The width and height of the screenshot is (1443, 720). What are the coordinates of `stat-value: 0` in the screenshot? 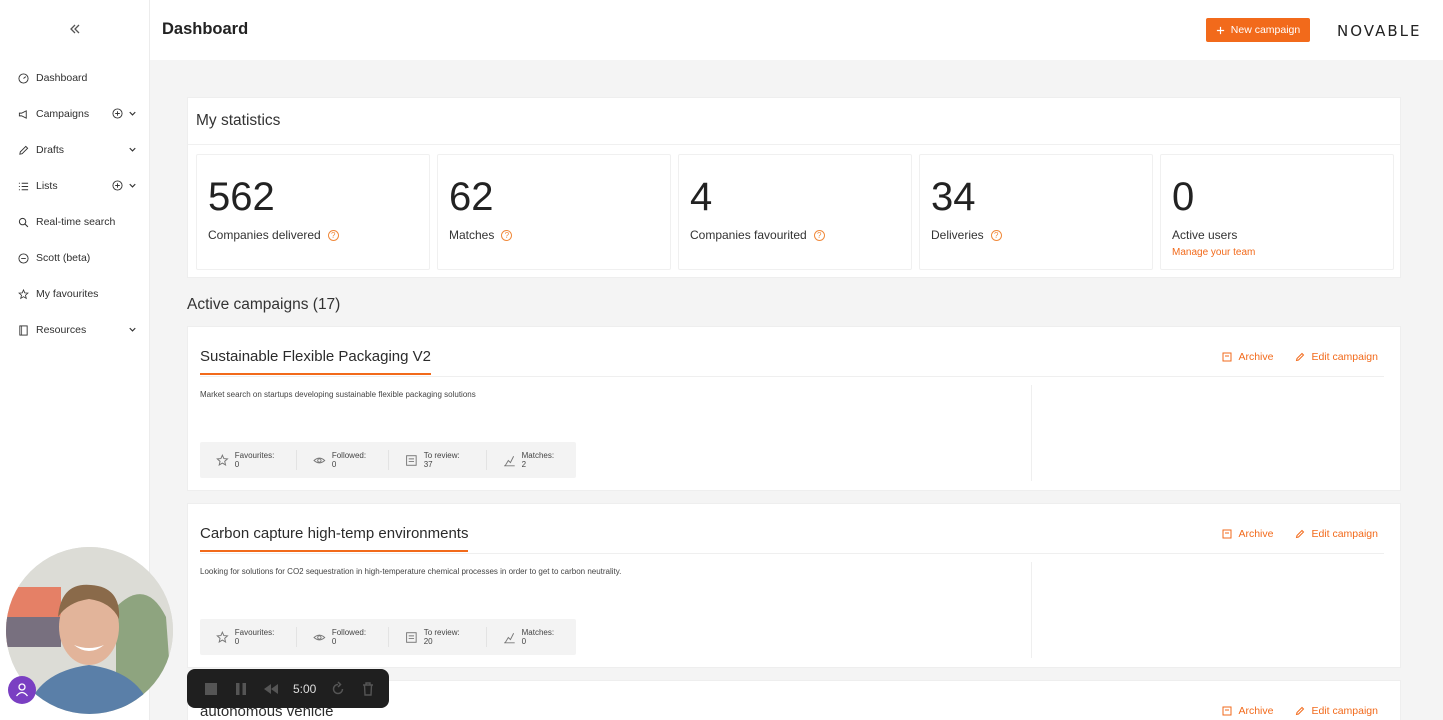 It's located at (1183, 197).